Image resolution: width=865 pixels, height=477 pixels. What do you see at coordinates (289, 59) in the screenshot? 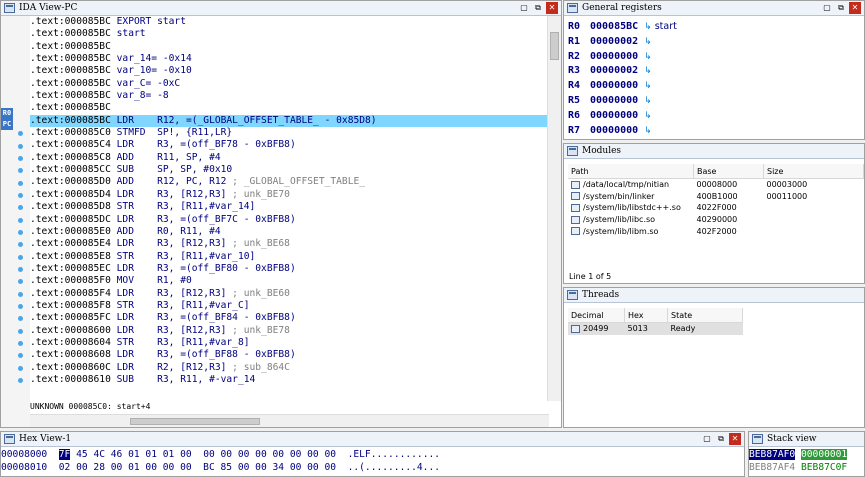
I see `disasm-line: .text:000085BC var_14= -0x14` at bounding box center [289, 59].